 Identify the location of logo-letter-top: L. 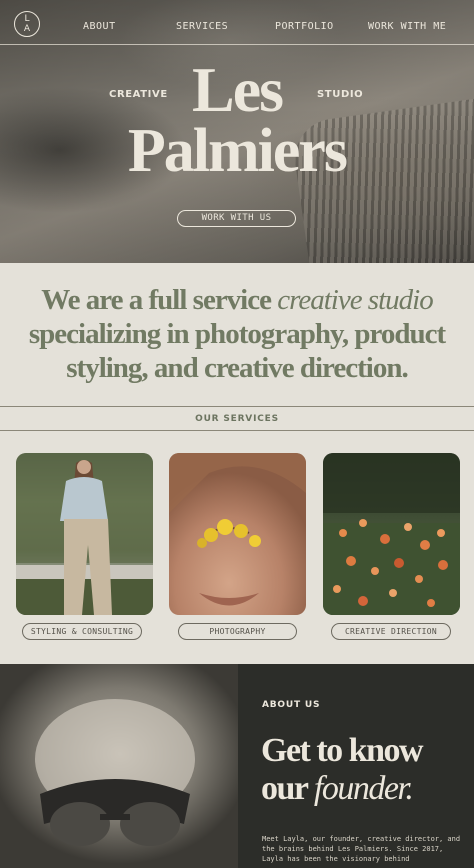
(27, 19).